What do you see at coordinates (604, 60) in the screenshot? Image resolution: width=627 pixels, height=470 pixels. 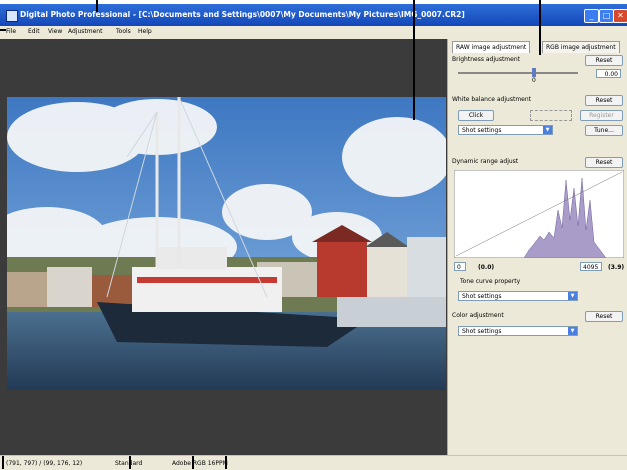 I see `brightness-reset-button: Reset` at bounding box center [604, 60].